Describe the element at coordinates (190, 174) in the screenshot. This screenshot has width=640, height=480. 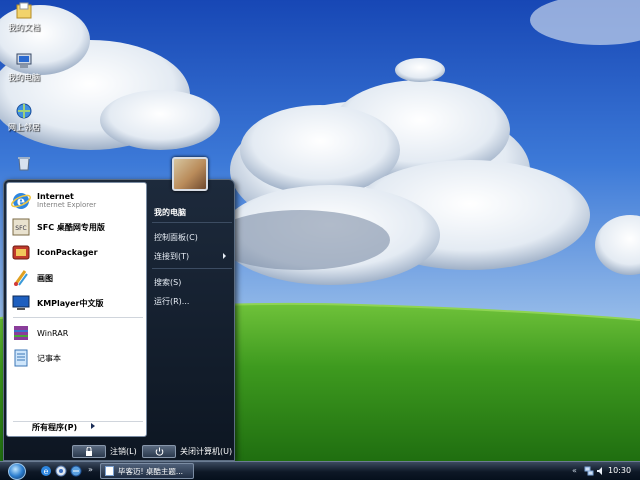
I see `user-avatar` at that location.